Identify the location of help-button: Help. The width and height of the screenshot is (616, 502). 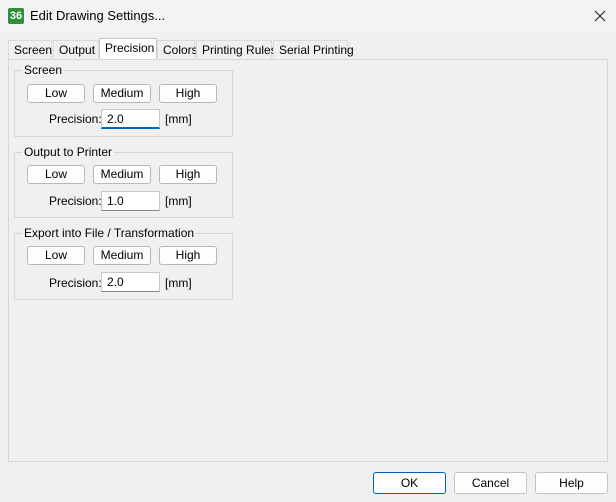
(571, 483).